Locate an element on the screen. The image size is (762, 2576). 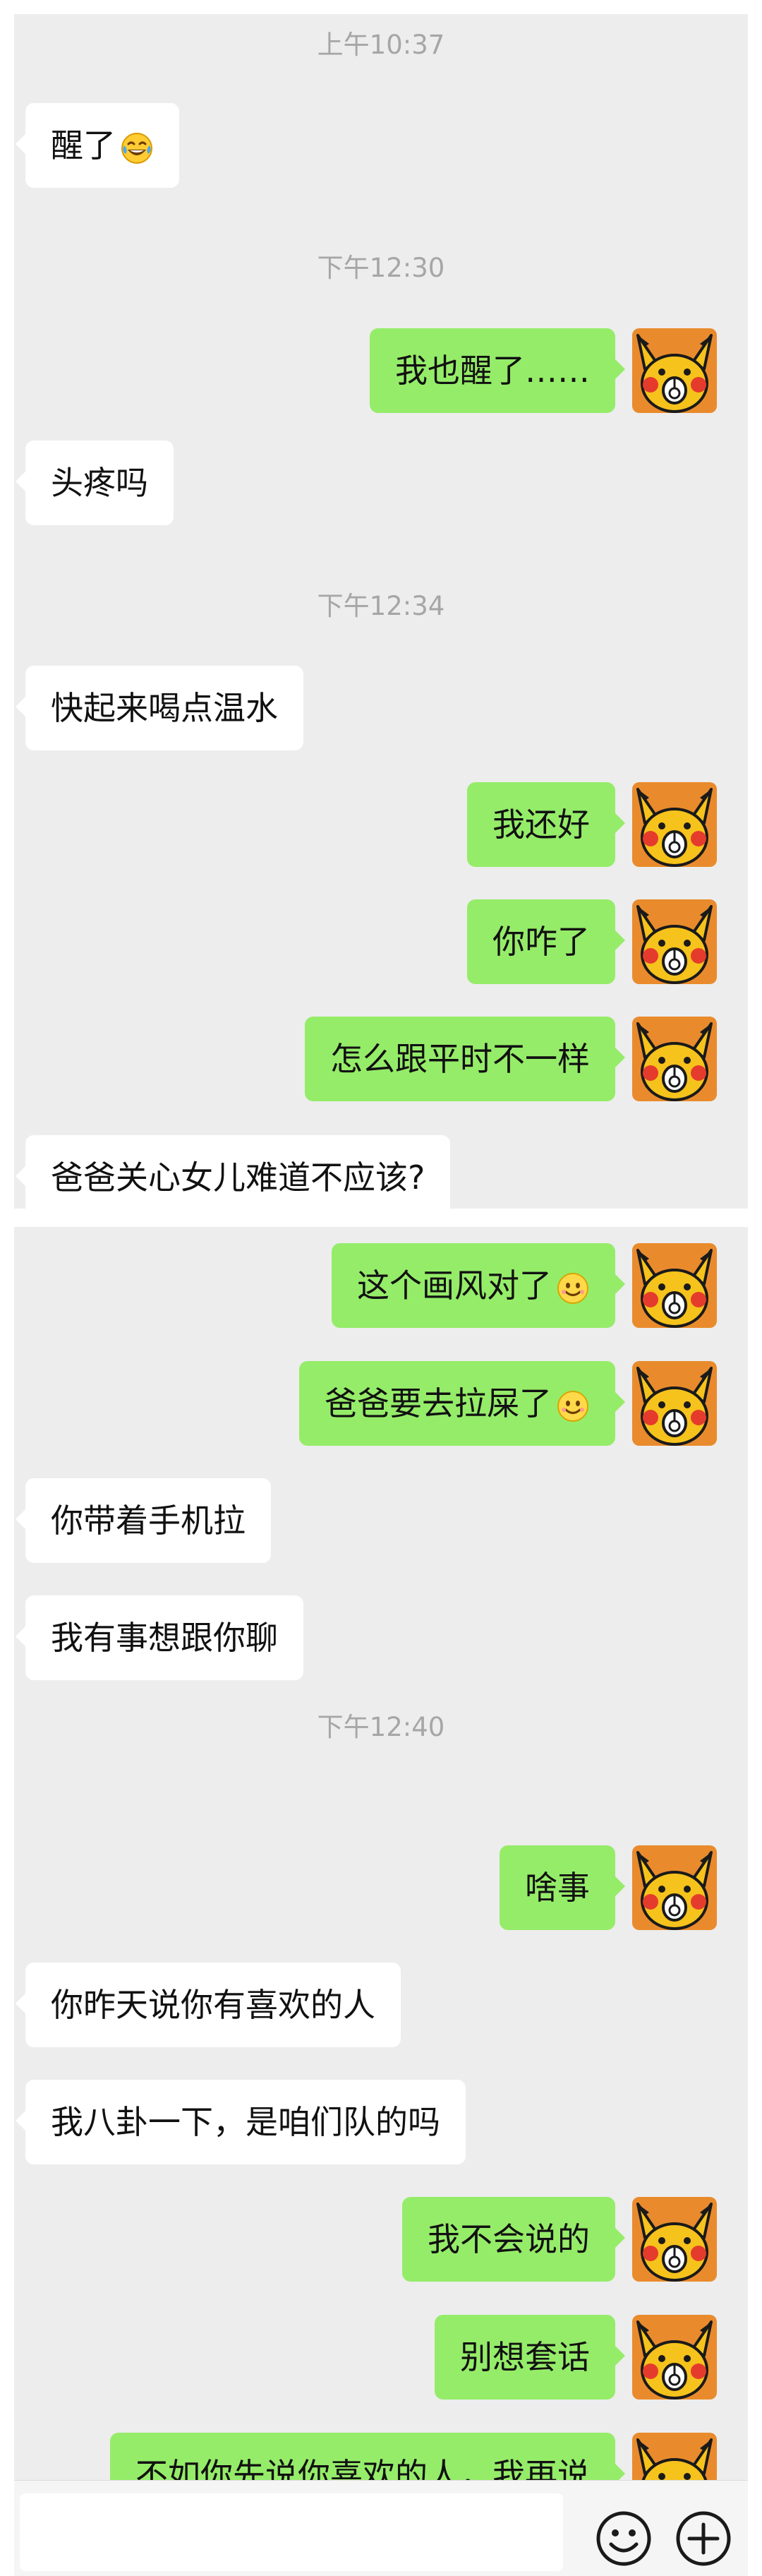
received-message-bubble: 头疼吗 is located at coordinates (95, 483).